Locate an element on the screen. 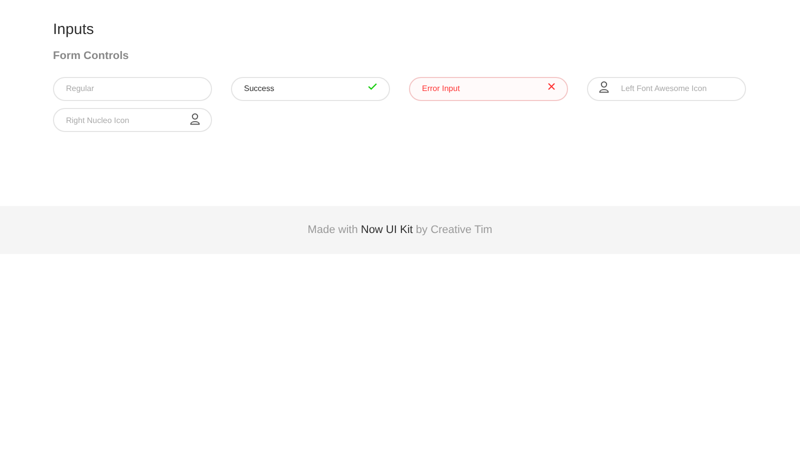  input-field: Right Nucleo Icon is located at coordinates (132, 120).